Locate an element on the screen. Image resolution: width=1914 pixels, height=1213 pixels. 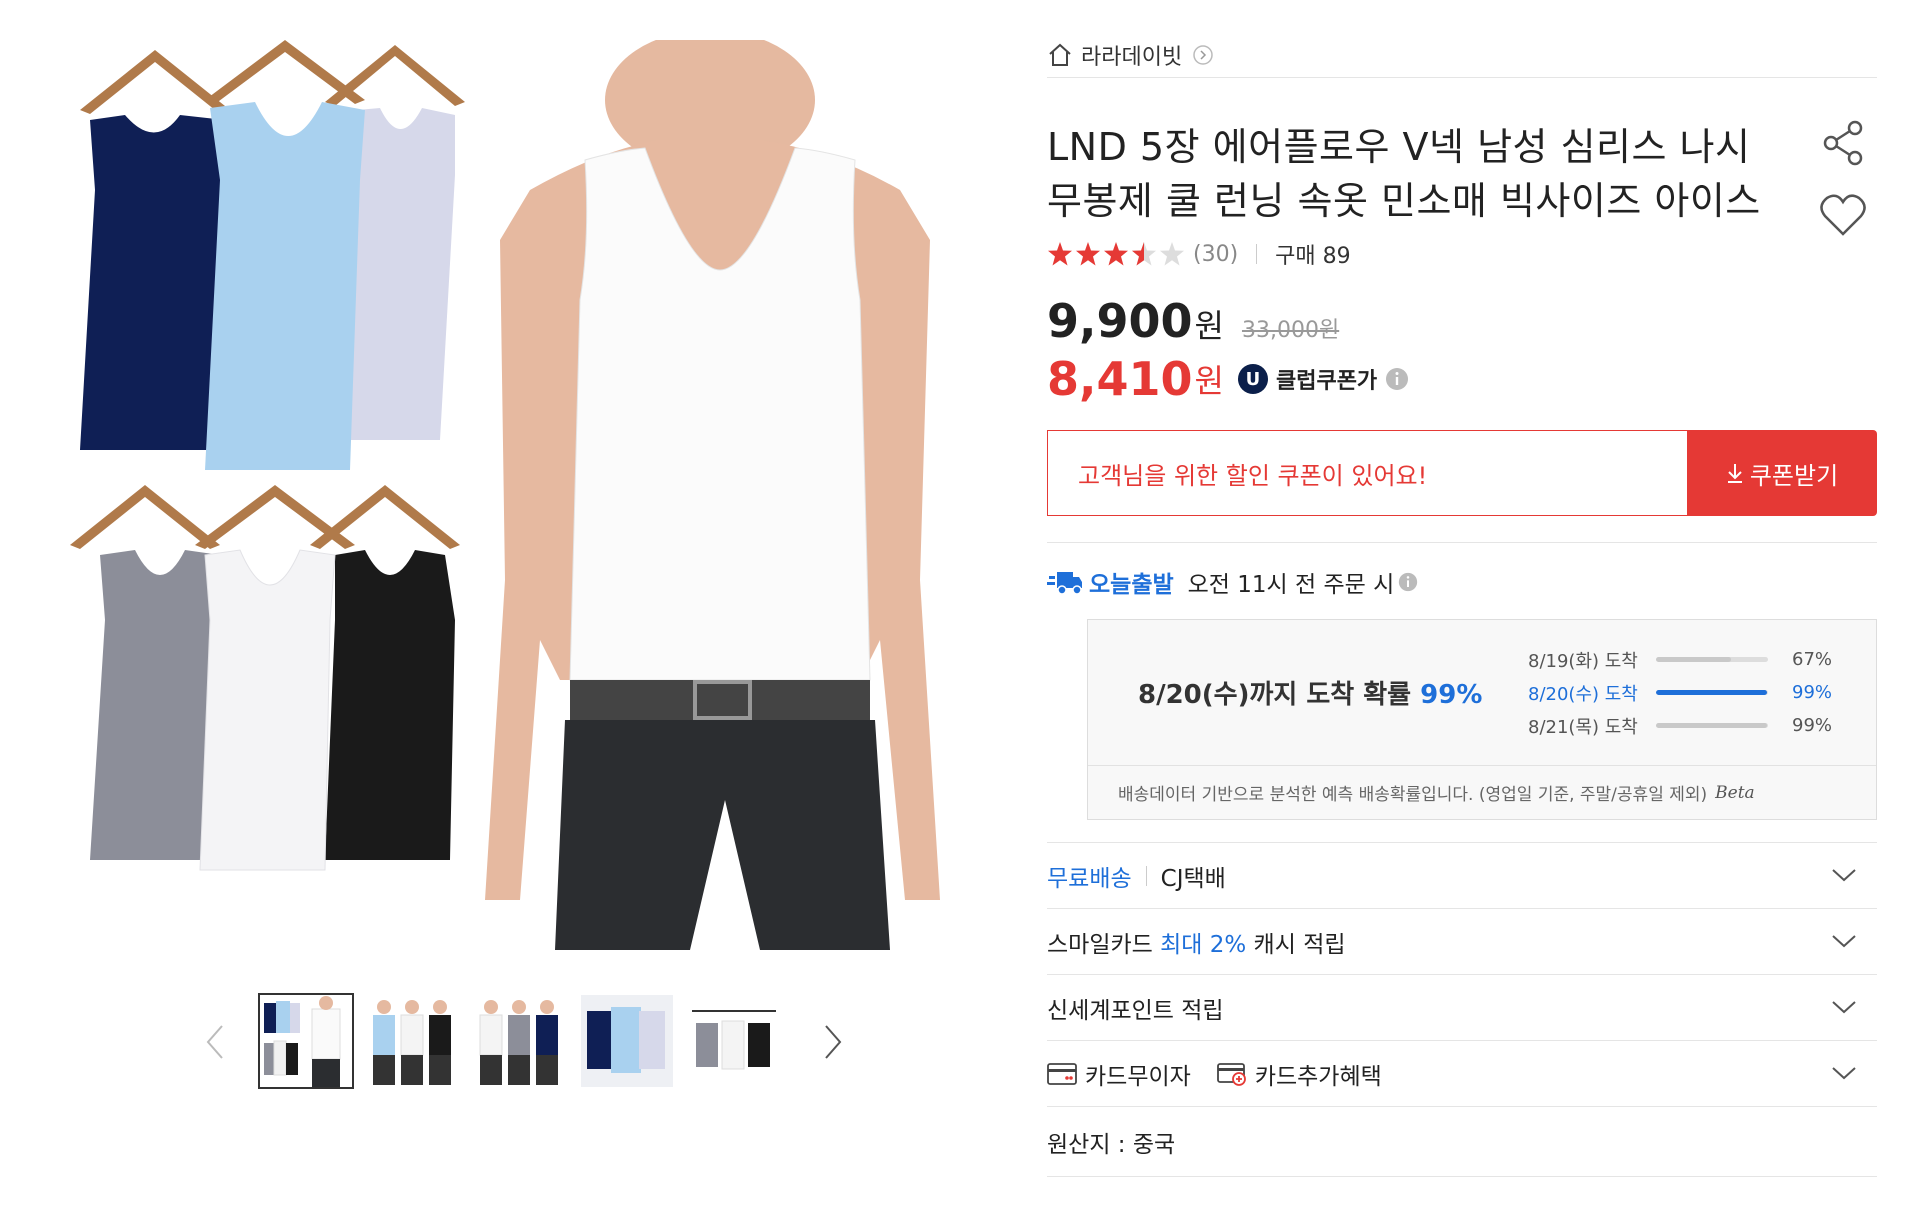
divider is located at coordinates (1462, 542).